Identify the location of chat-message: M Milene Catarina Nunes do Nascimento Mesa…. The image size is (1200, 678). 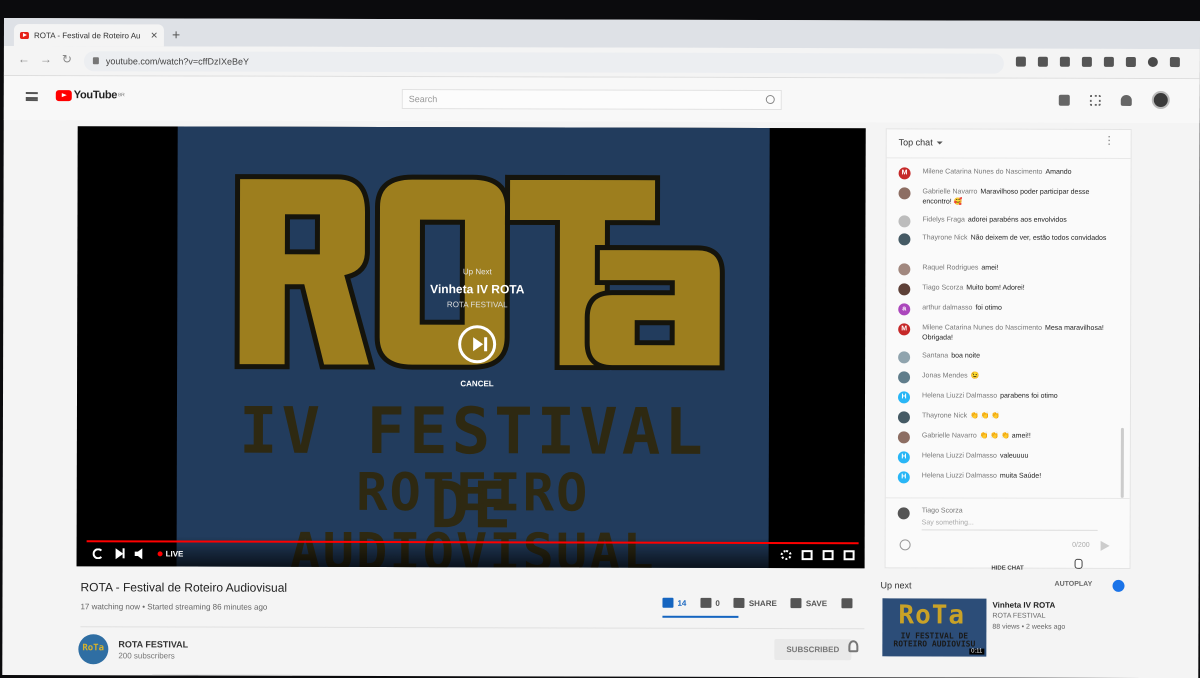
(1003, 333).